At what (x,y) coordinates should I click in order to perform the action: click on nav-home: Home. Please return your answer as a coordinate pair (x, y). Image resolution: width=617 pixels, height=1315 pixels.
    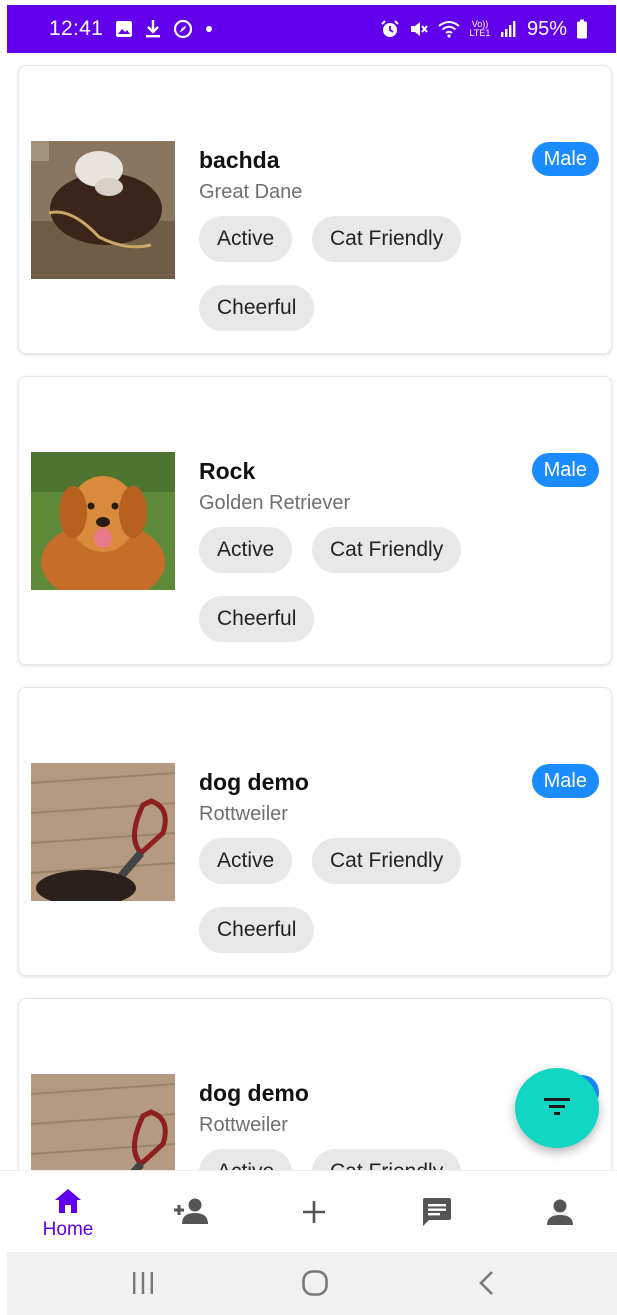
    Looking at the image, I should click on (68, 1212).